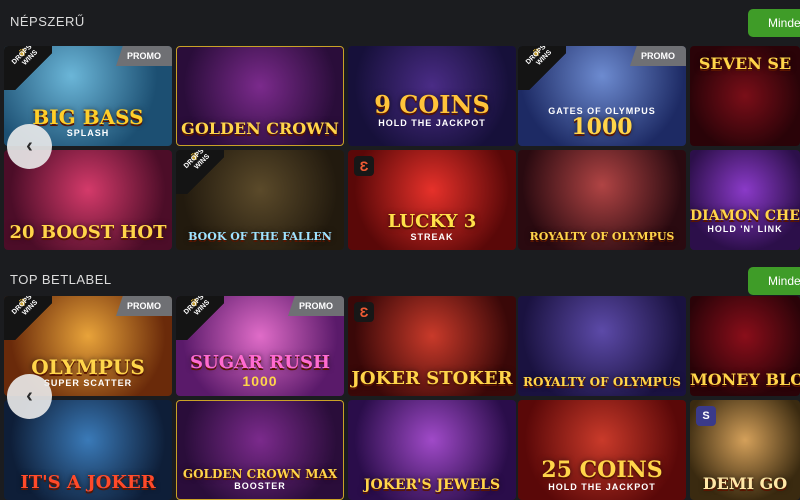  I want to click on game-title-art: LUCKY 3 STREAK, so click(432, 226).